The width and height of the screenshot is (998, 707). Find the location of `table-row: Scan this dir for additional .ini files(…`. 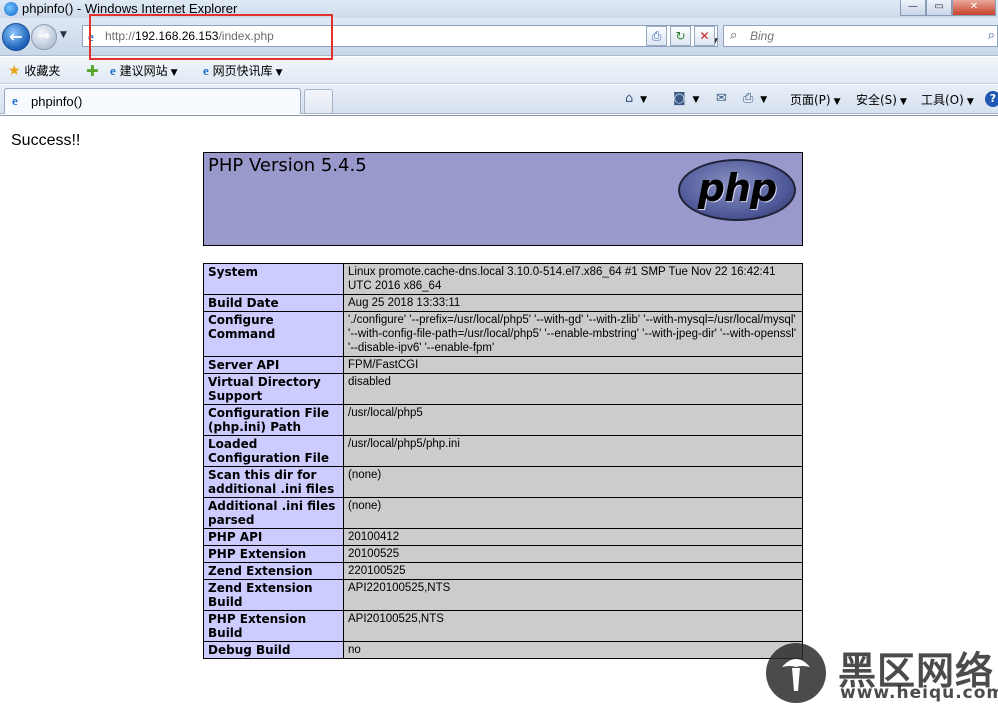

table-row: Scan this dir for additional .ini files(… is located at coordinates (503, 482).